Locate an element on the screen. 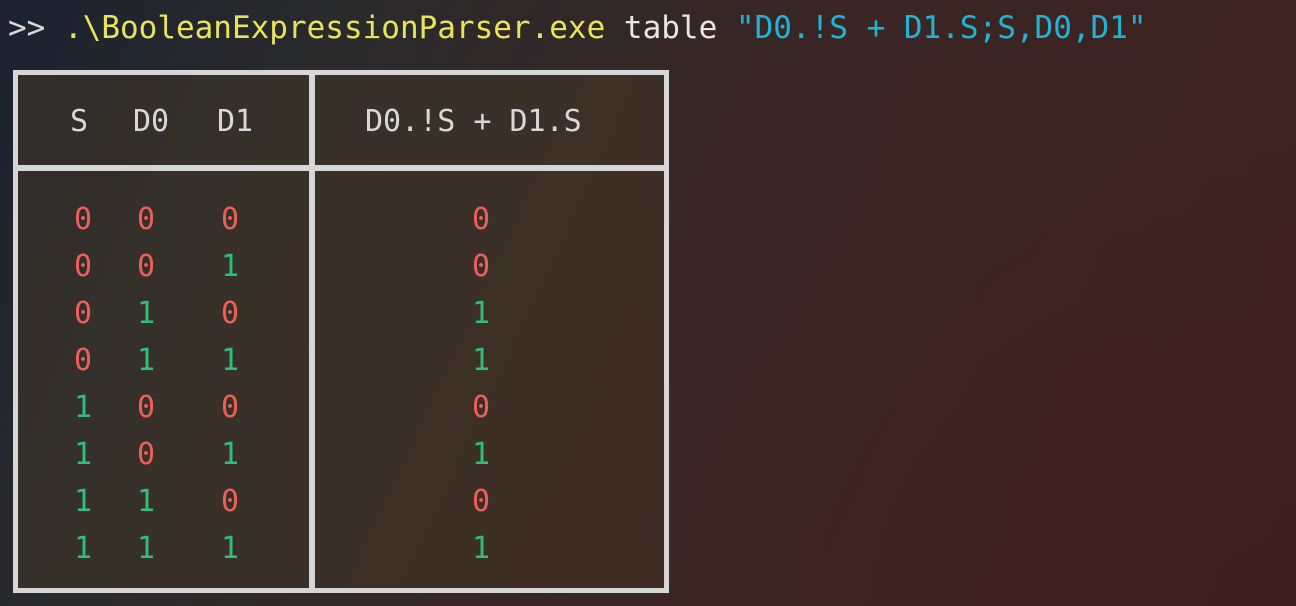 This screenshot has height=606, width=1296. header-d0: D0 is located at coordinates (151, 121).